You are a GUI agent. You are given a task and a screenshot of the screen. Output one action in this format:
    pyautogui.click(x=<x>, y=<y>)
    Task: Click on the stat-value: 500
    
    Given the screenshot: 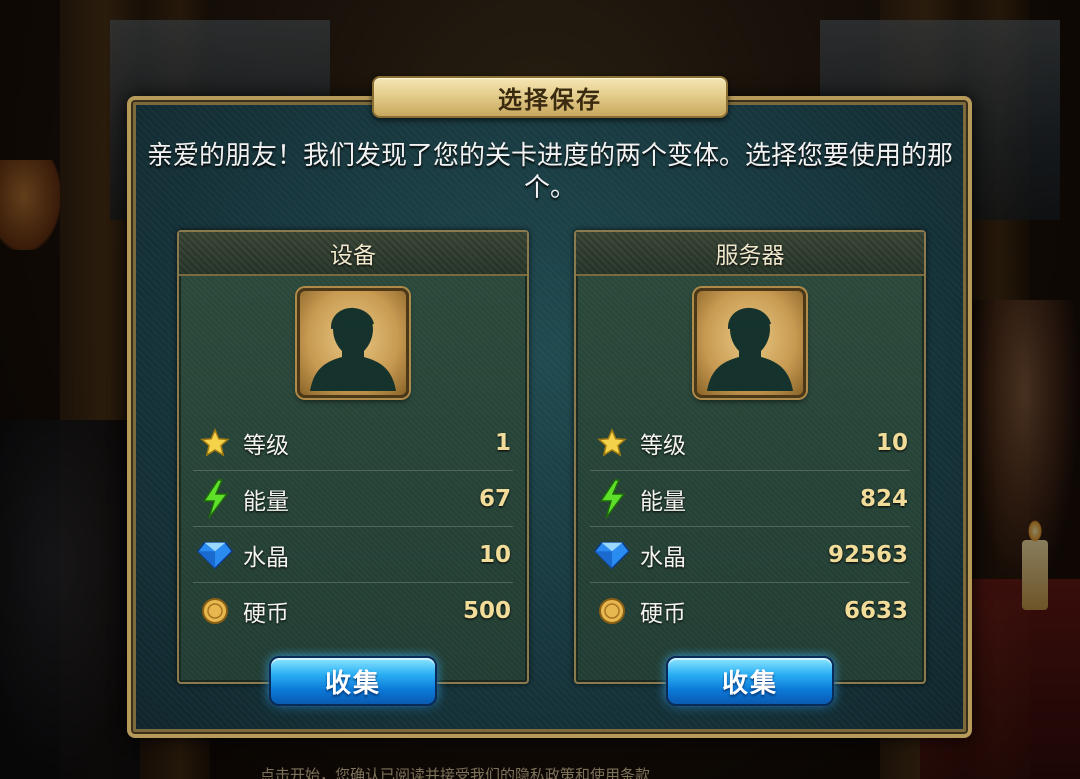 What is the action you would take?
    pyautogui.click(x=486, y=611)
    